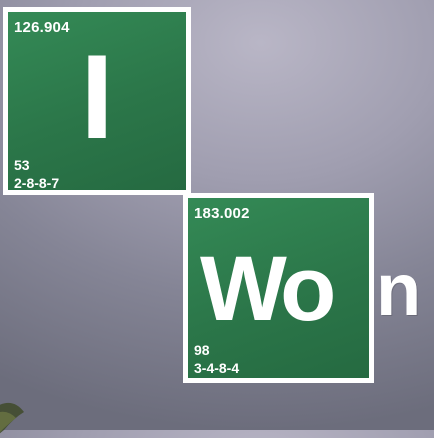 The height and width of the screenshot is (438, 434). I want to click on element-symbol: I, so click(97, 97).